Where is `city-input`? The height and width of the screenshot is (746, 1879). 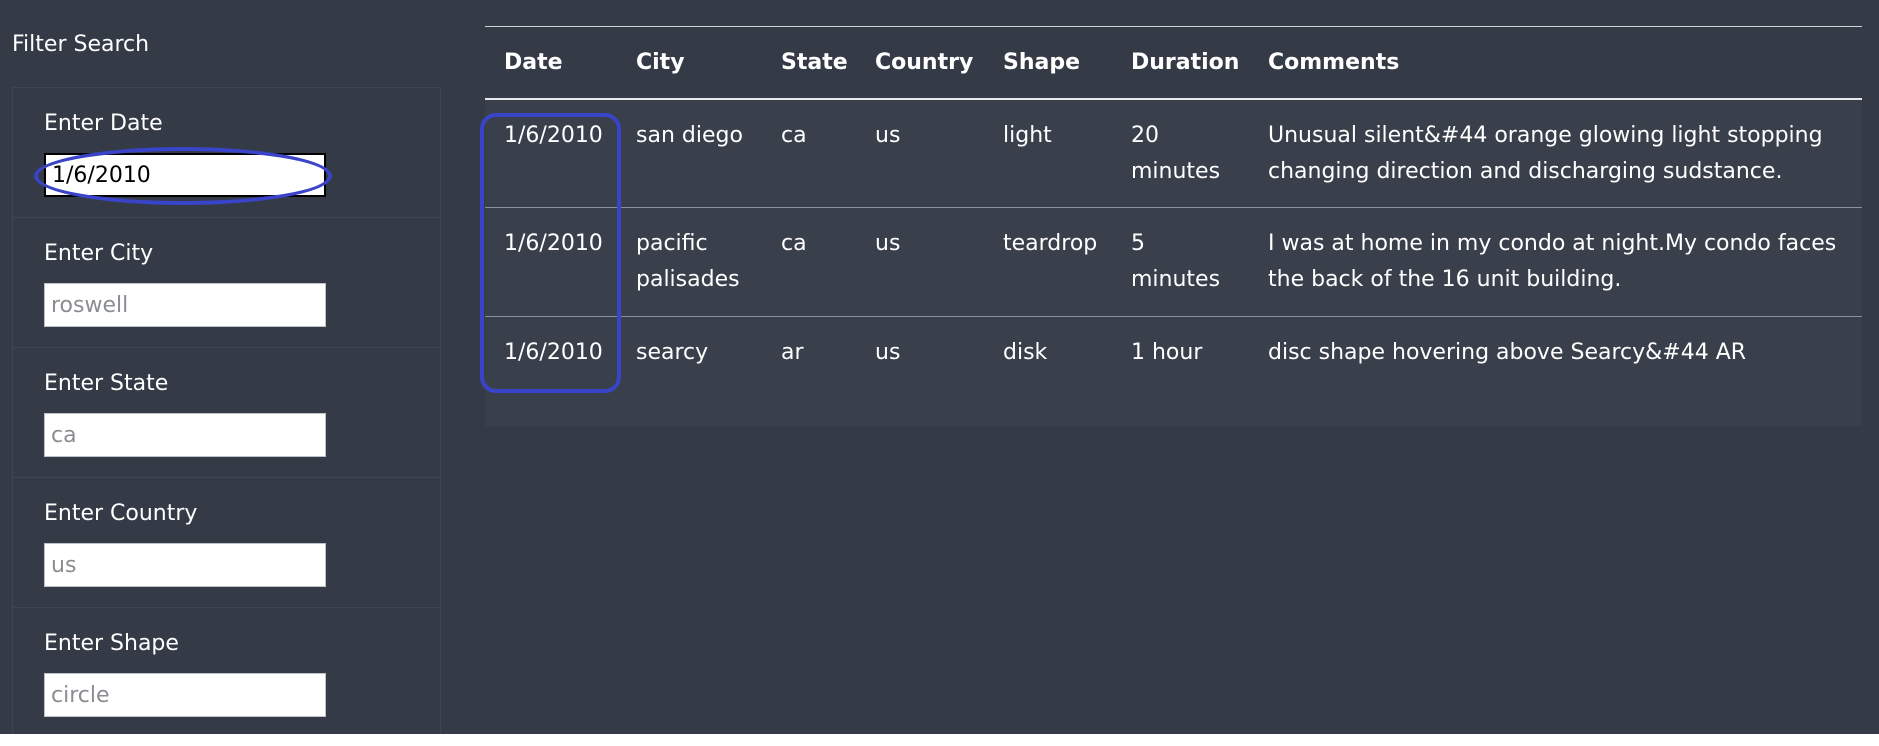 city-input is located at coordinates (185, 305).